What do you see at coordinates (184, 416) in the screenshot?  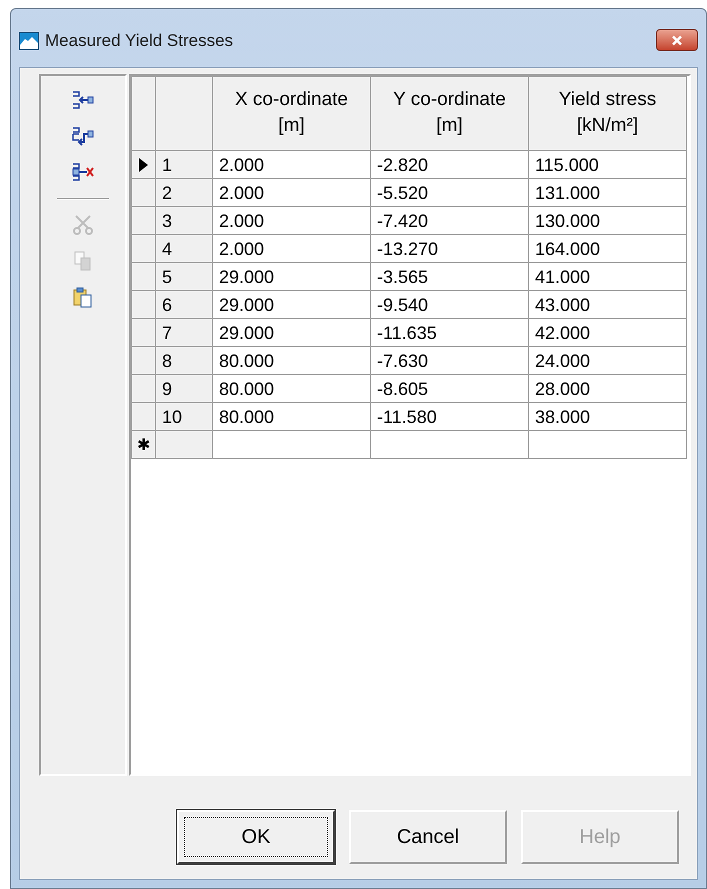 I see `row-number: 10` at bounding box center [184, 416].